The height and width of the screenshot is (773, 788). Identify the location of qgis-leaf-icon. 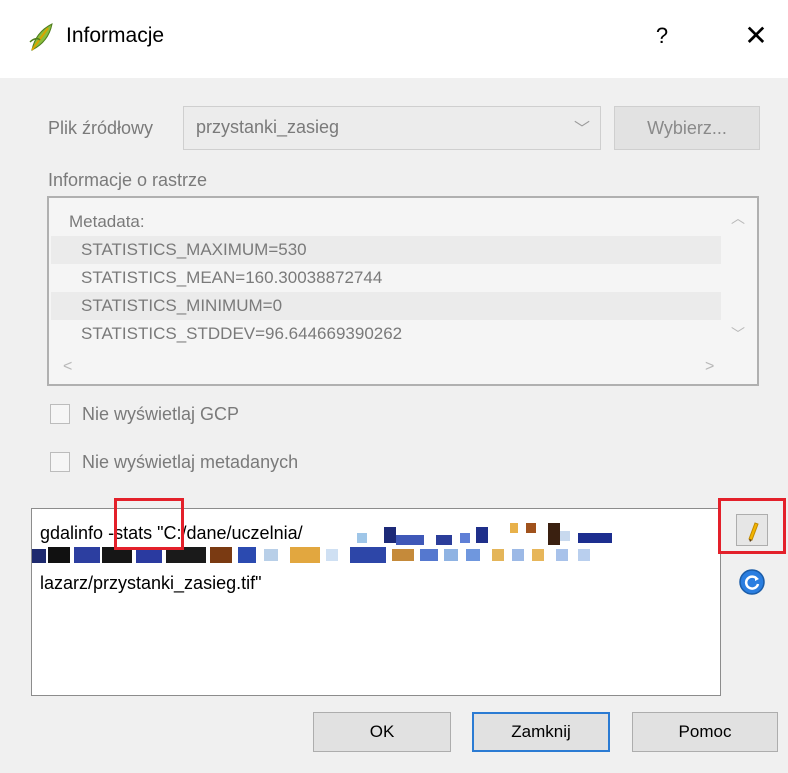
(41, 37).